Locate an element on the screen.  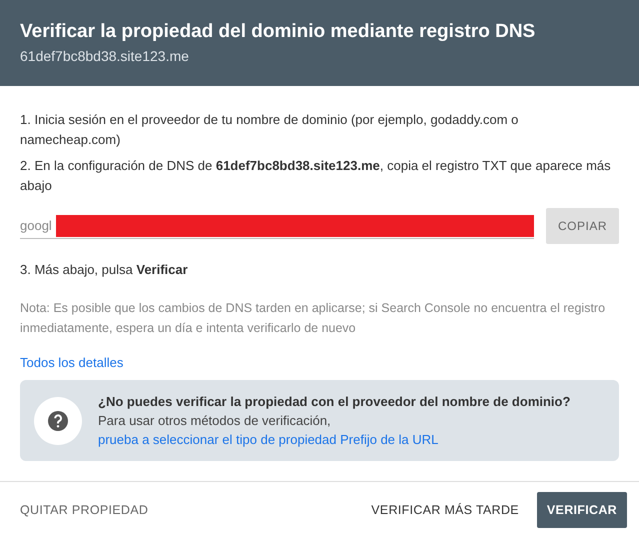
help-icon is located at coordinates (58, 420).